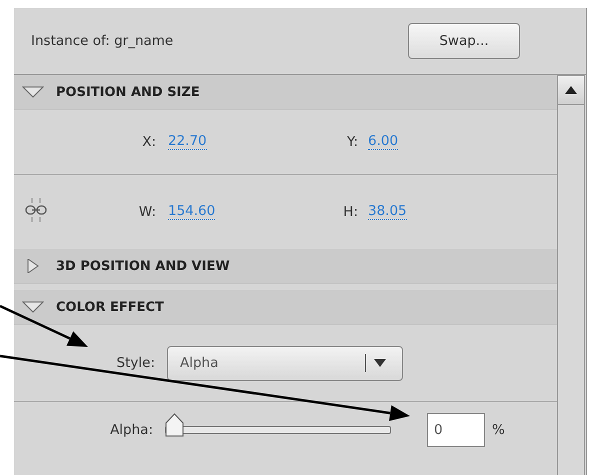 The width and height of the screenshot is (595, 475). I want to click on section-title: POSITION AND SIZE, so click(128, 92).